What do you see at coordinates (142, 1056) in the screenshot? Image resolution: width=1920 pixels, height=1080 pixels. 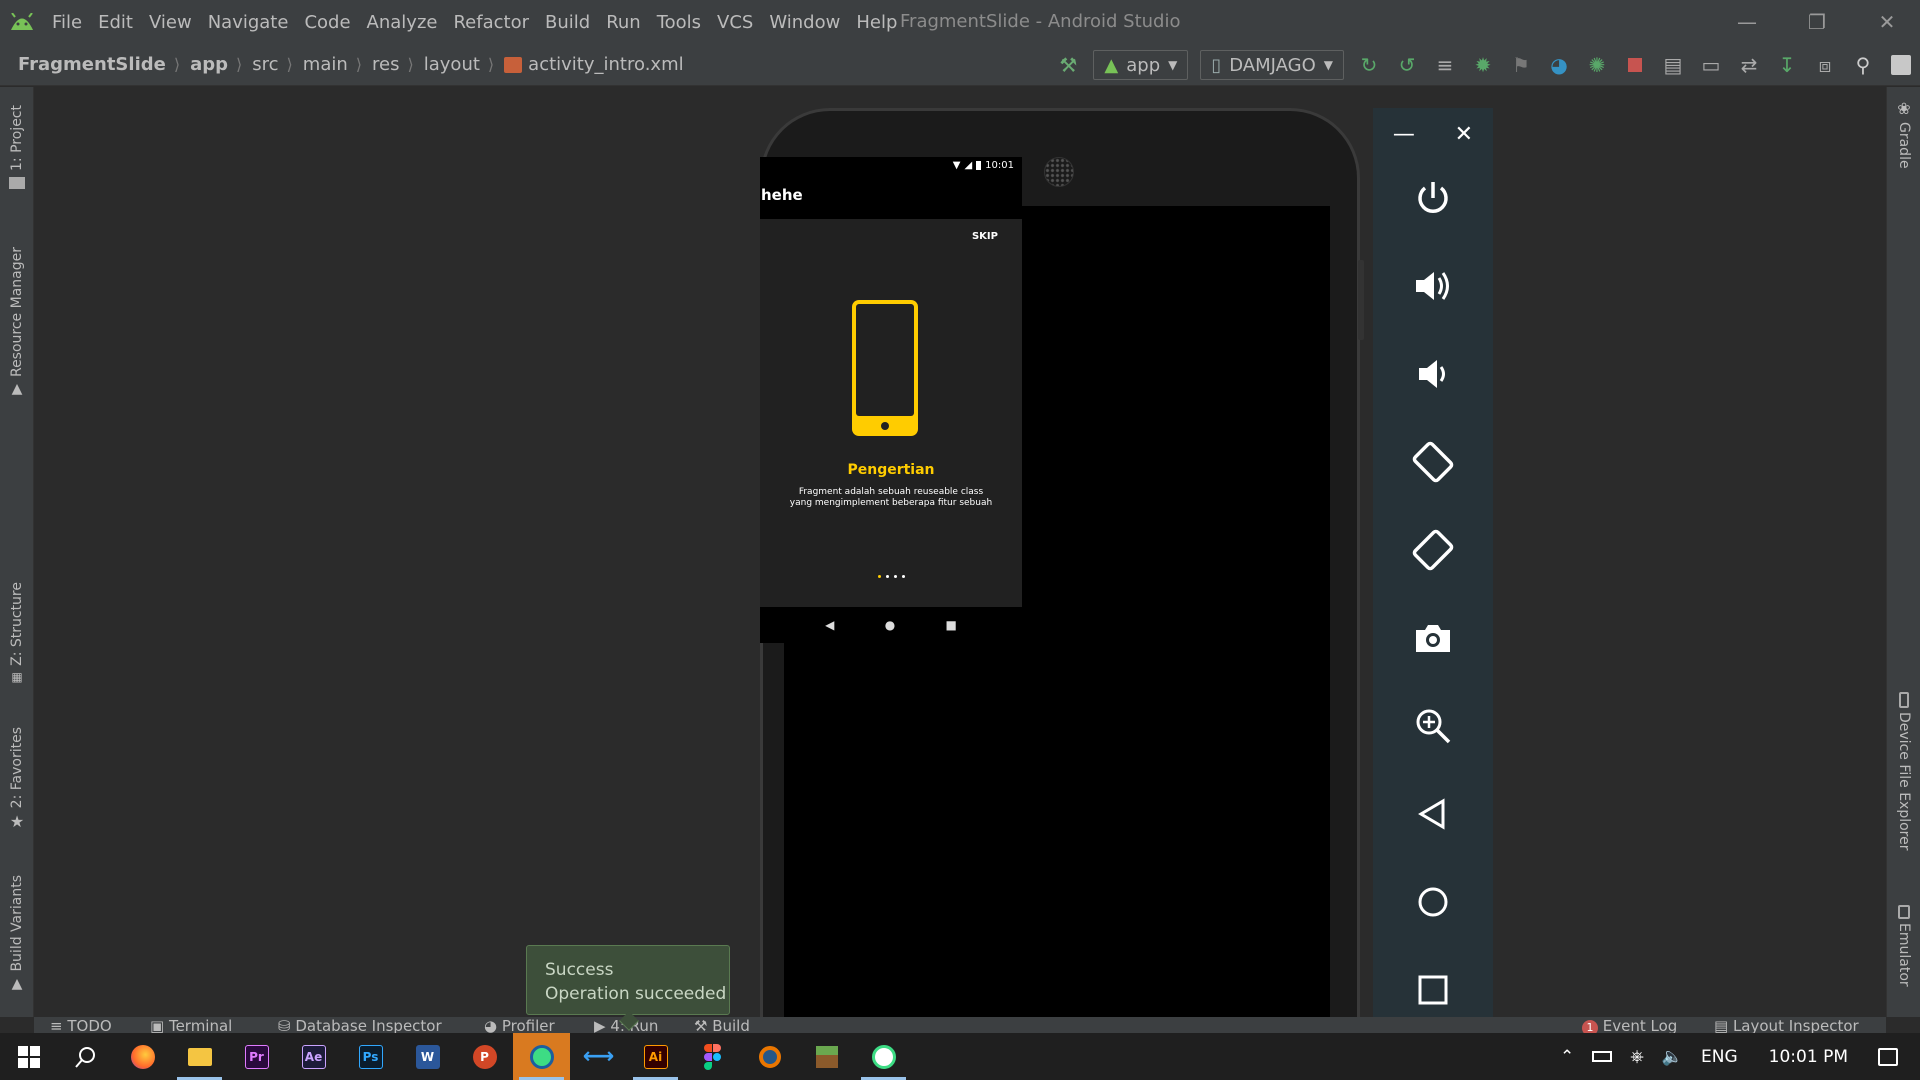 I see `firefox-icon` at bounding box center [142, 1056].